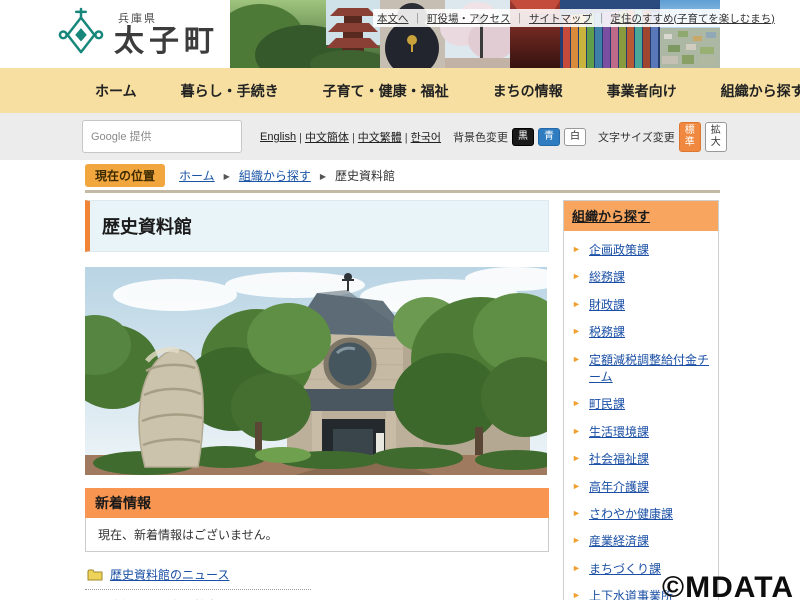 Image resolution: width=800 pixels, height=600 pixels. I want to click on nav-childcare-health-welfare: 子育て・健康・福祉, so click(386, 91).